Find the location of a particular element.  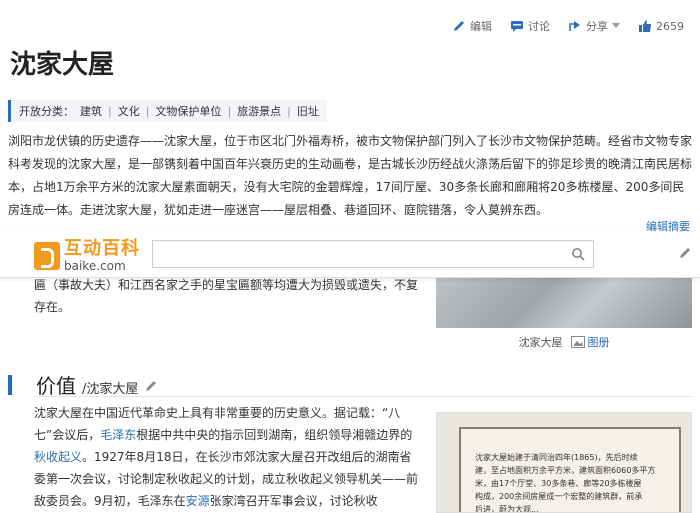

like-button: 2659 is located at coordinates (661, 26).